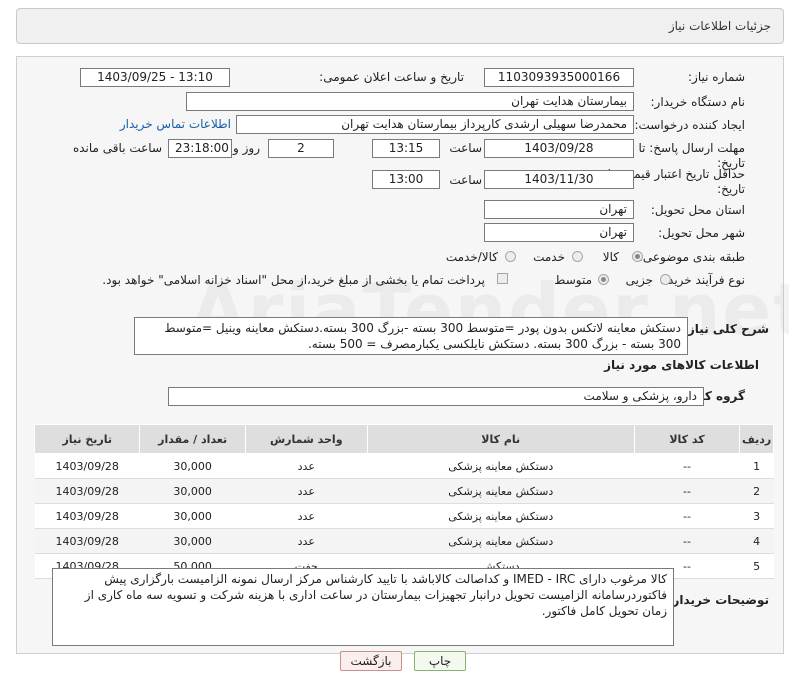  Describe the element at coordinates (87, 439) in the screenshot. I see `col-date: تاریخ نیاز` at that location.